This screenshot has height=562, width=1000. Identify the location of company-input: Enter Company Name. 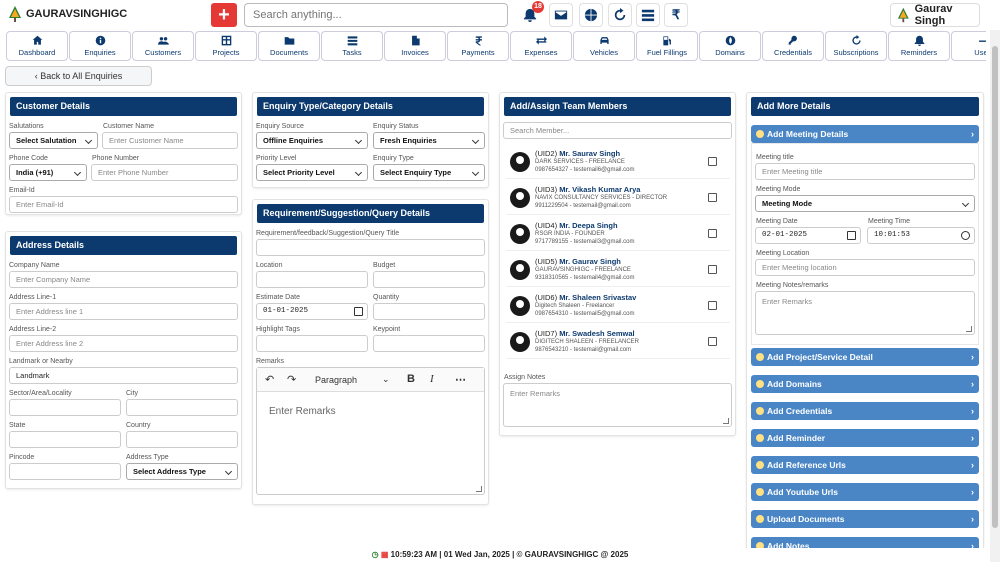
(123, 279).